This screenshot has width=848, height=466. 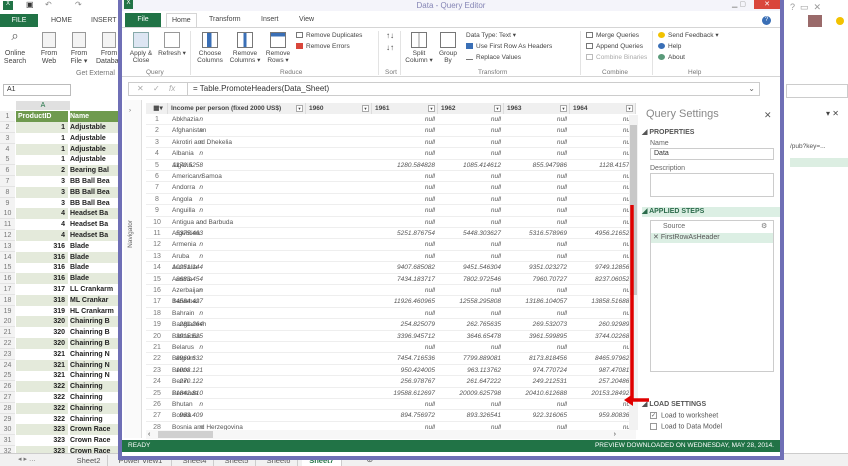 What do you see at coordinates (141, 48) in the screenshot?
I see `apply-close-button: Apply & Close` at bounding box center [141, 48].